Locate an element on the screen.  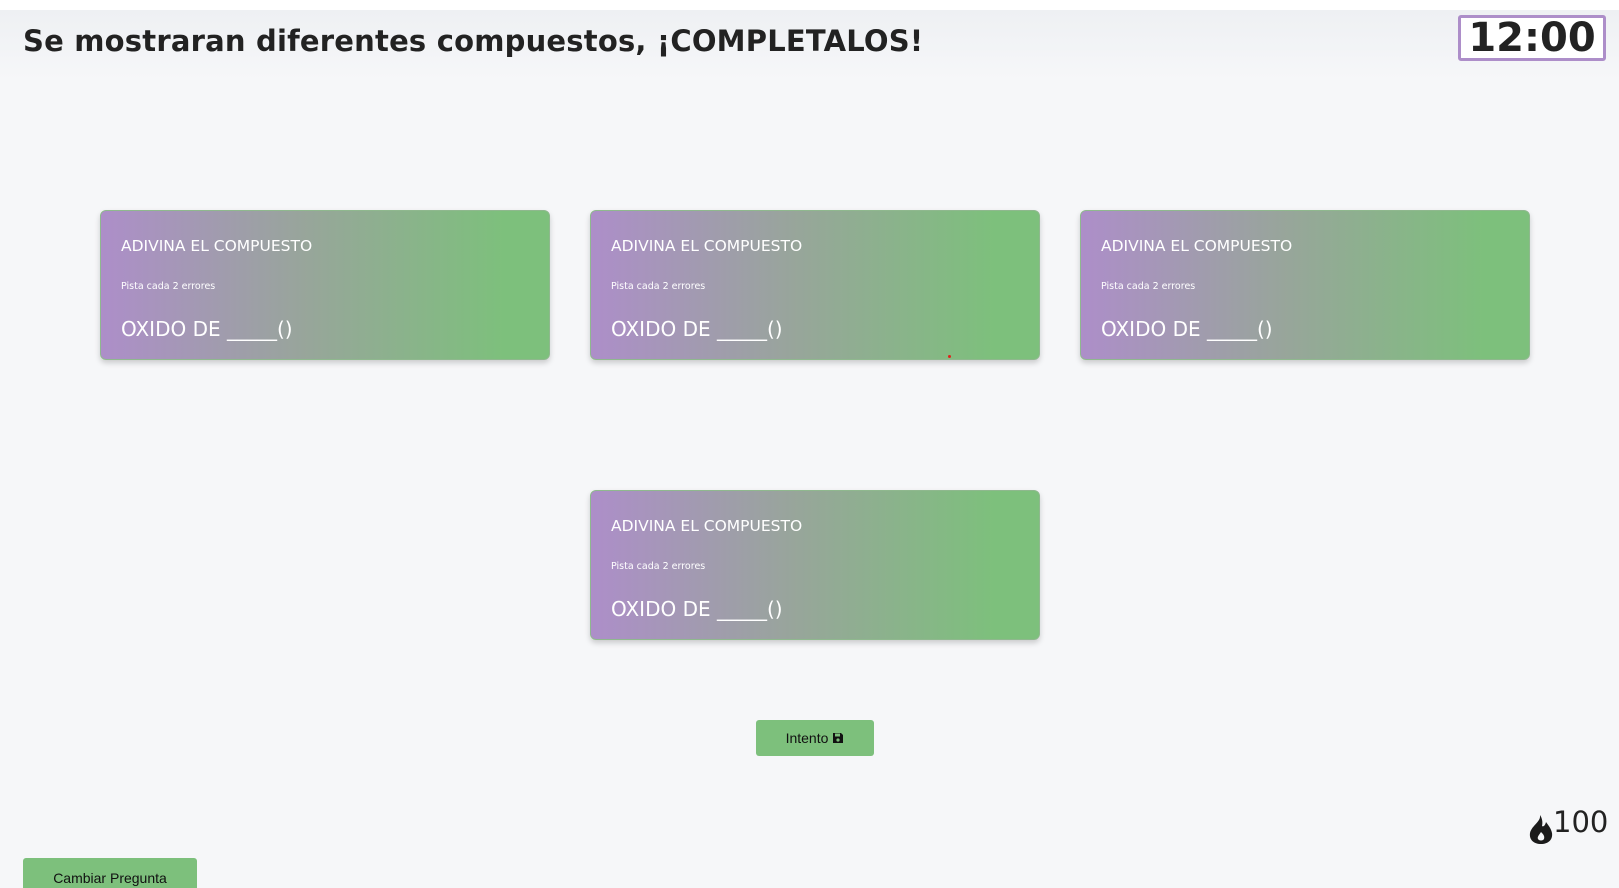
change-question-button: Cambiar Pregunta is located at coordinates (110, 873).